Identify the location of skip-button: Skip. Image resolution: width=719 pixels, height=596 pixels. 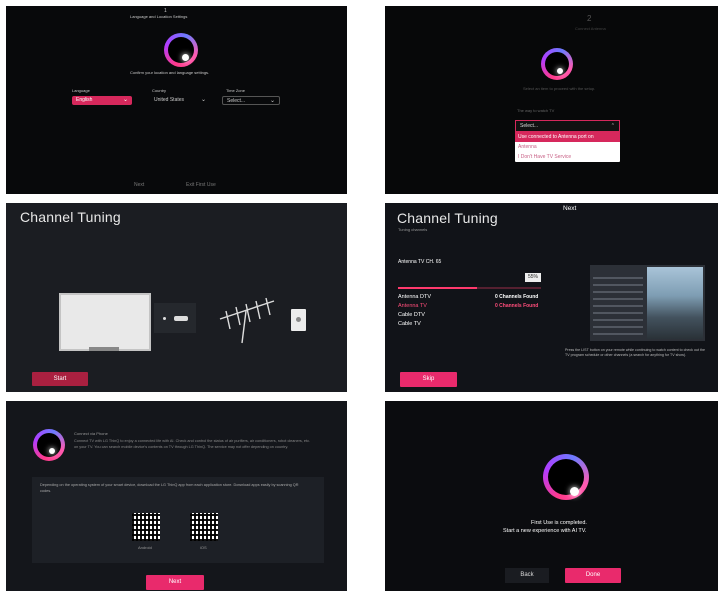
(428, 379).